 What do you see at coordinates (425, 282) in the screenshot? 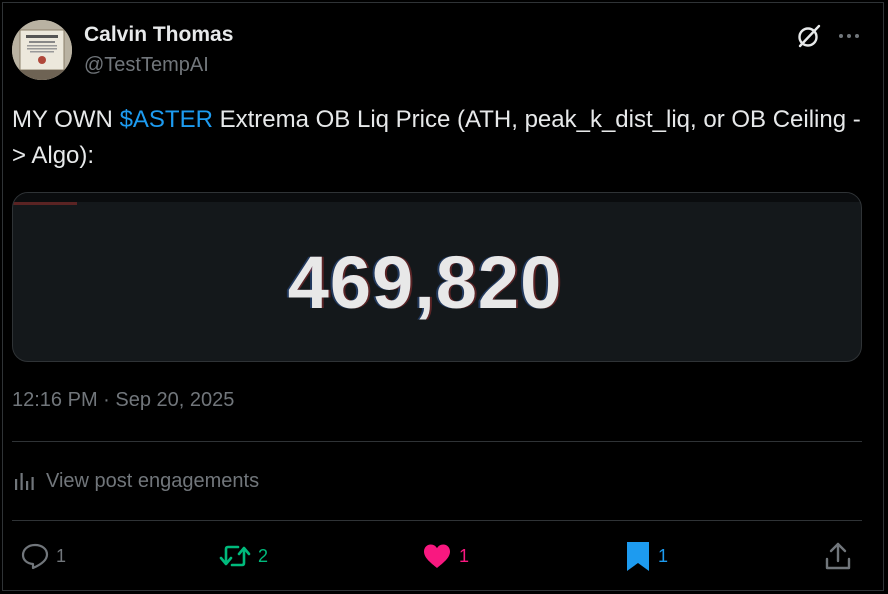
I see `media-value: 469,820` at bounding box center [425, 282].